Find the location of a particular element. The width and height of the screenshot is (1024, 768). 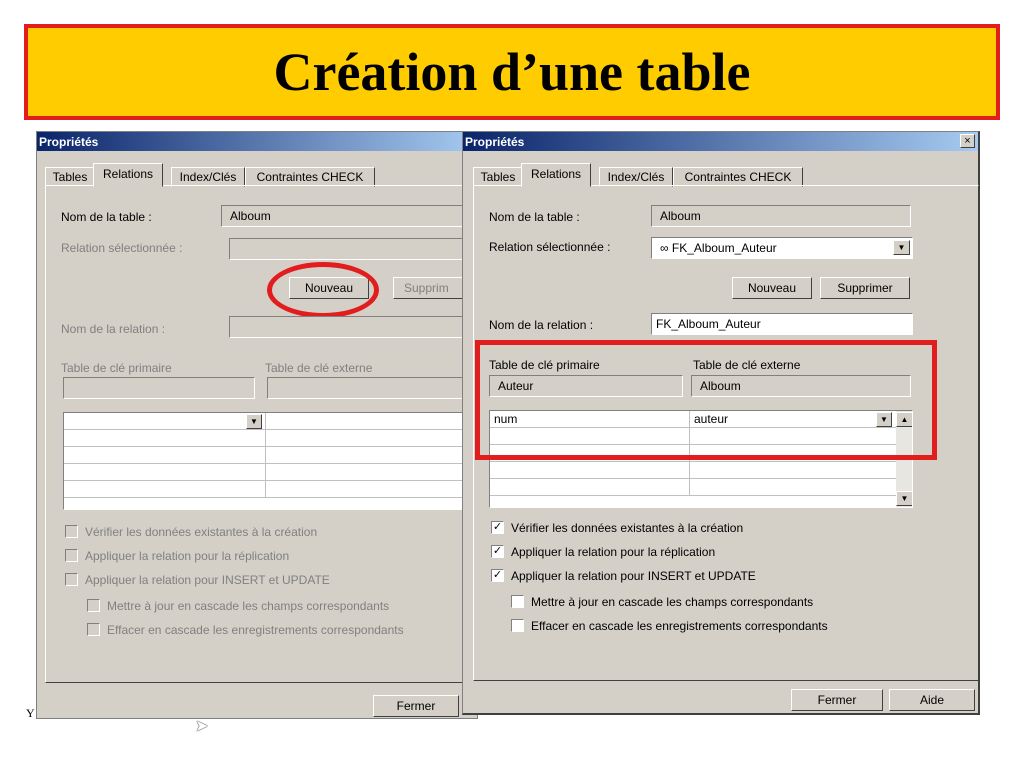

replication-checkbox is located at coordinates (71, 555).